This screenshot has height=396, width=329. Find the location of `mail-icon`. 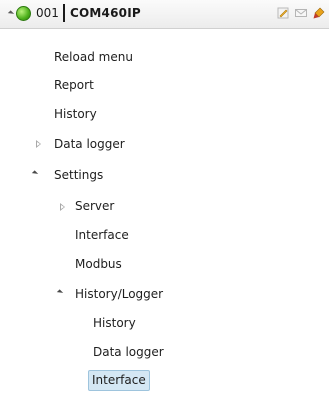

mail-icon is located at coordinates (301, 13).